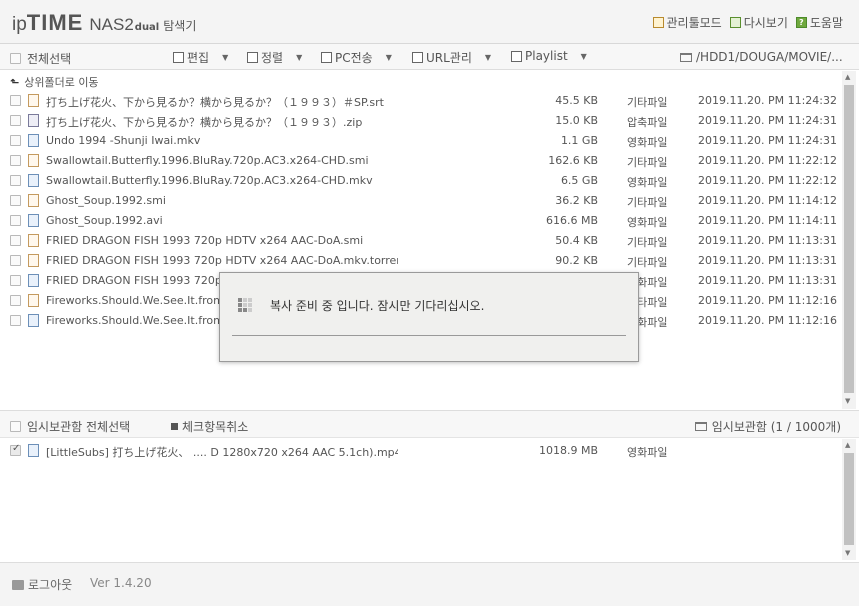 The width and height of the screenshot is (859, 606). I want to click on file-date: 2019.11.20. PM 11:12:16, so click(767, 320).